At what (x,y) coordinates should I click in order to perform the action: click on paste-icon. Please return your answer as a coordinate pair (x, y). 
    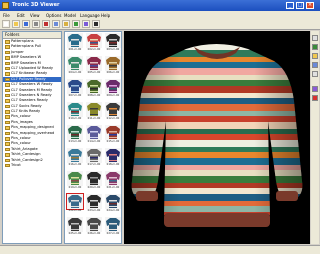
    Looking at the image, I should click on (66, 24).